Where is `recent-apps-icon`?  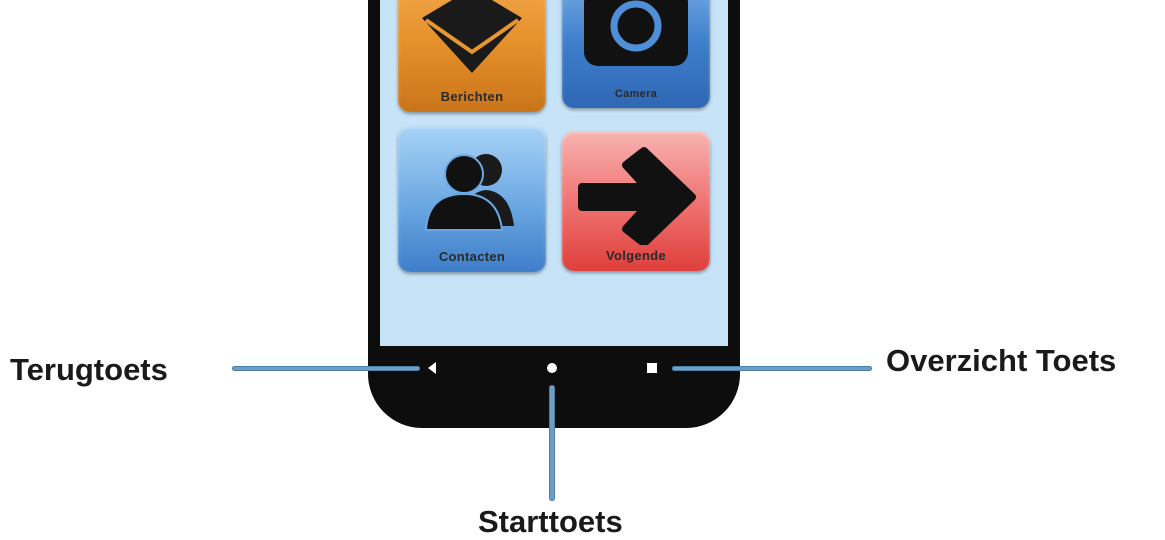
recent-apps-icon is located at coordinates (652, 368).